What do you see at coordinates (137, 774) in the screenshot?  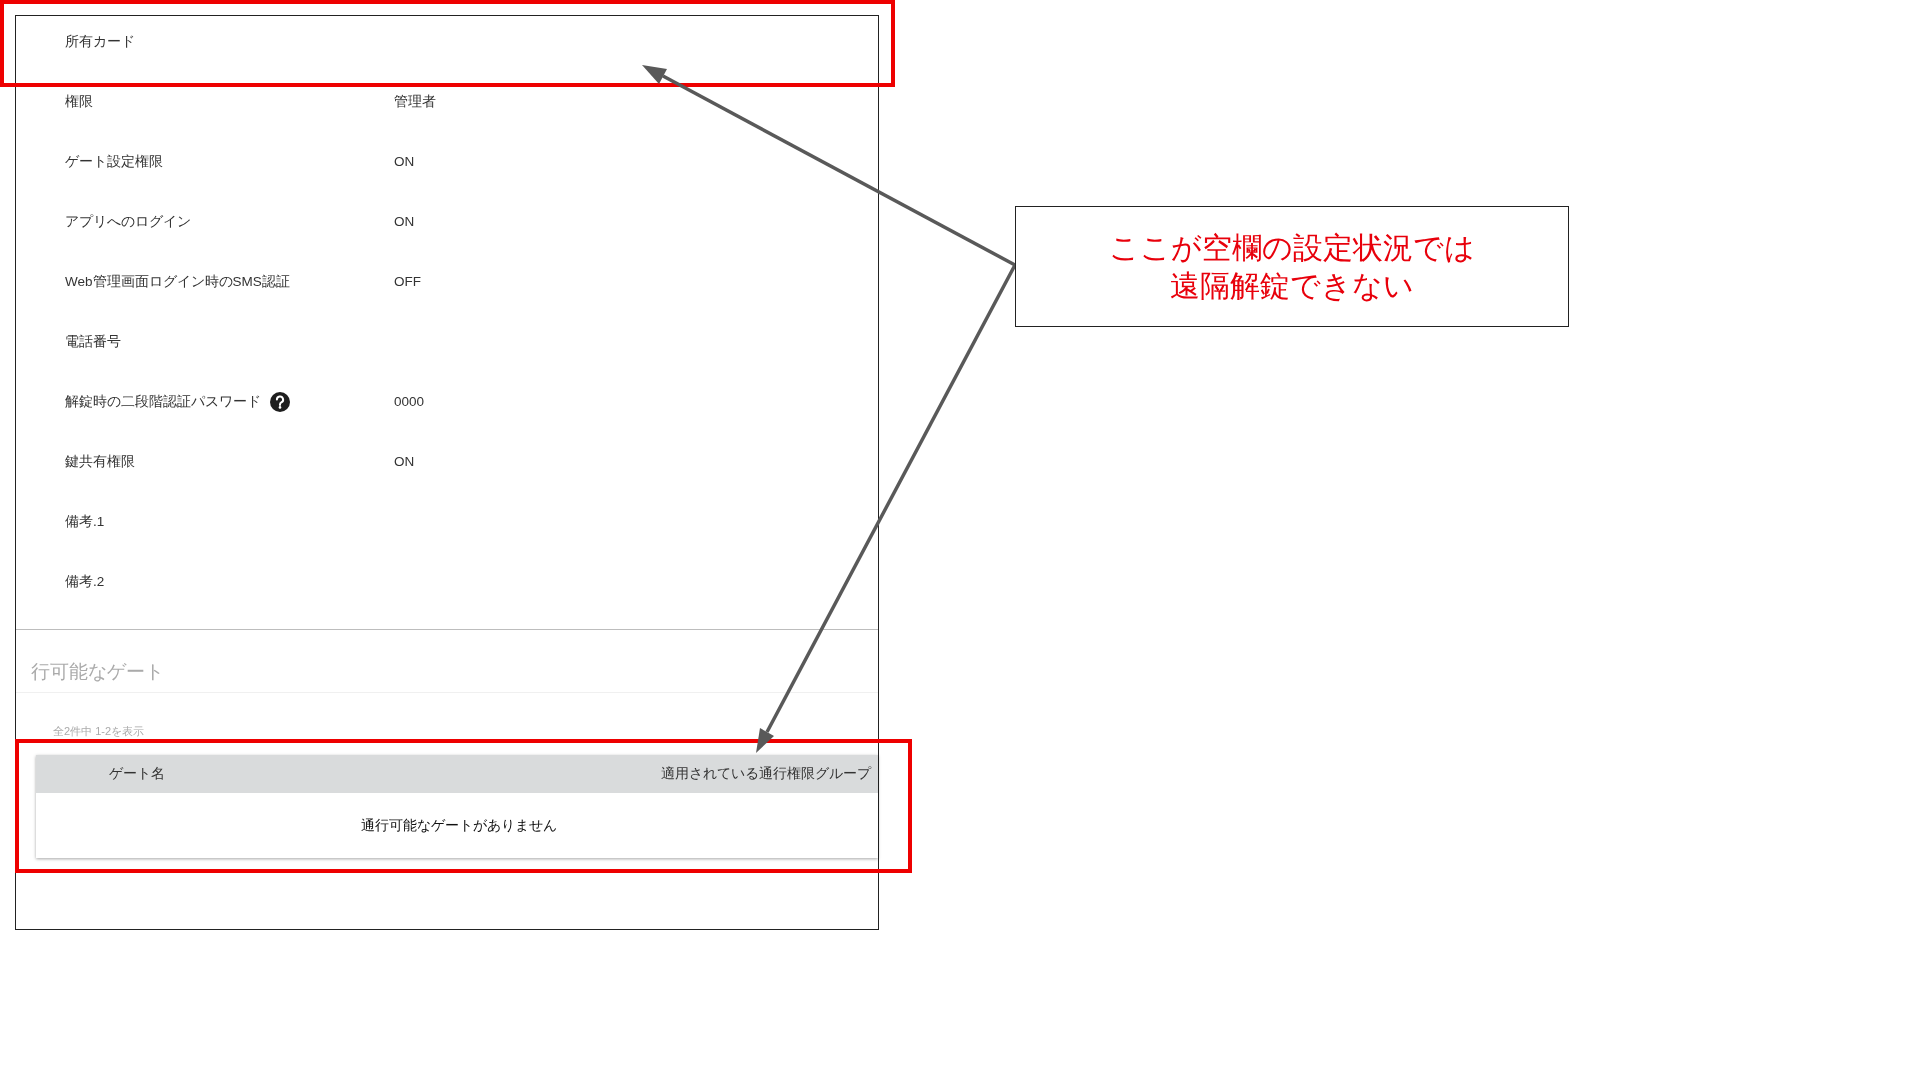 I see `column-header: ゲート名` at bounding box center [137, 774].